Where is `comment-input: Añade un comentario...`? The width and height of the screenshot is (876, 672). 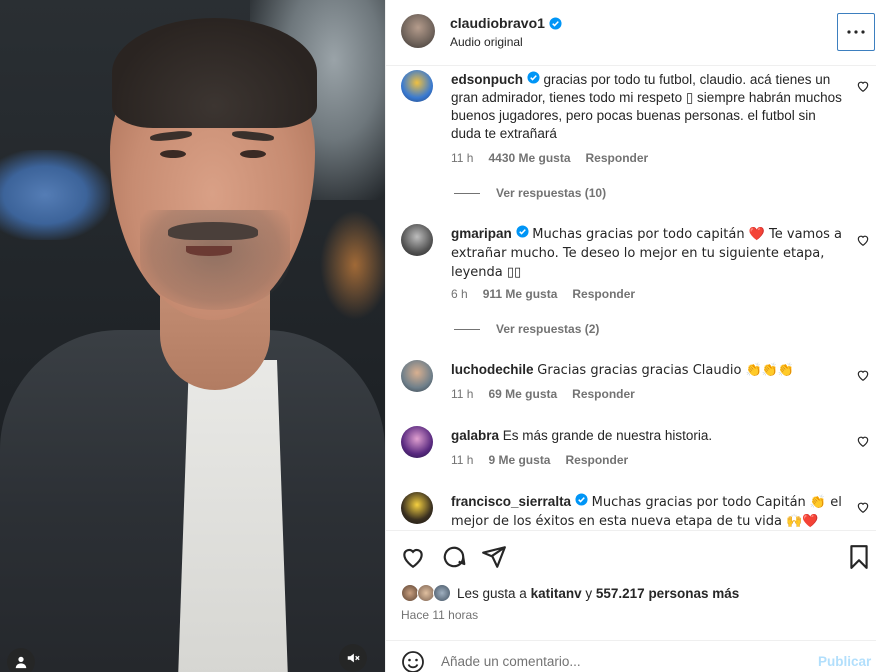
comment-input: Añade un comentario... is located at coordinates (511, 661).